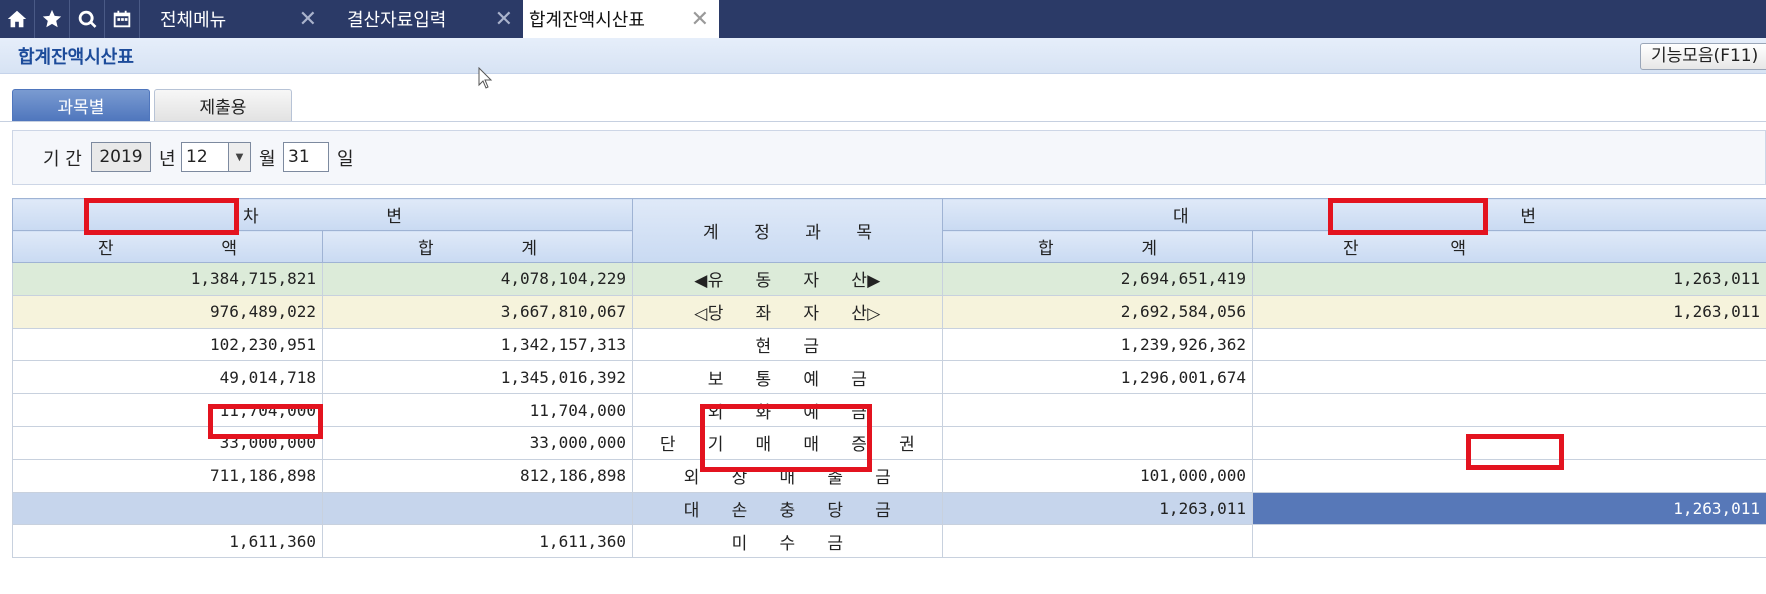 Image resolution: width=1766 pixels, height=594 pixels. What do you see at coordinates (477, 246) in the screenshot?
I see `debit-total-header: 합계` at bounding box center [477, 246].